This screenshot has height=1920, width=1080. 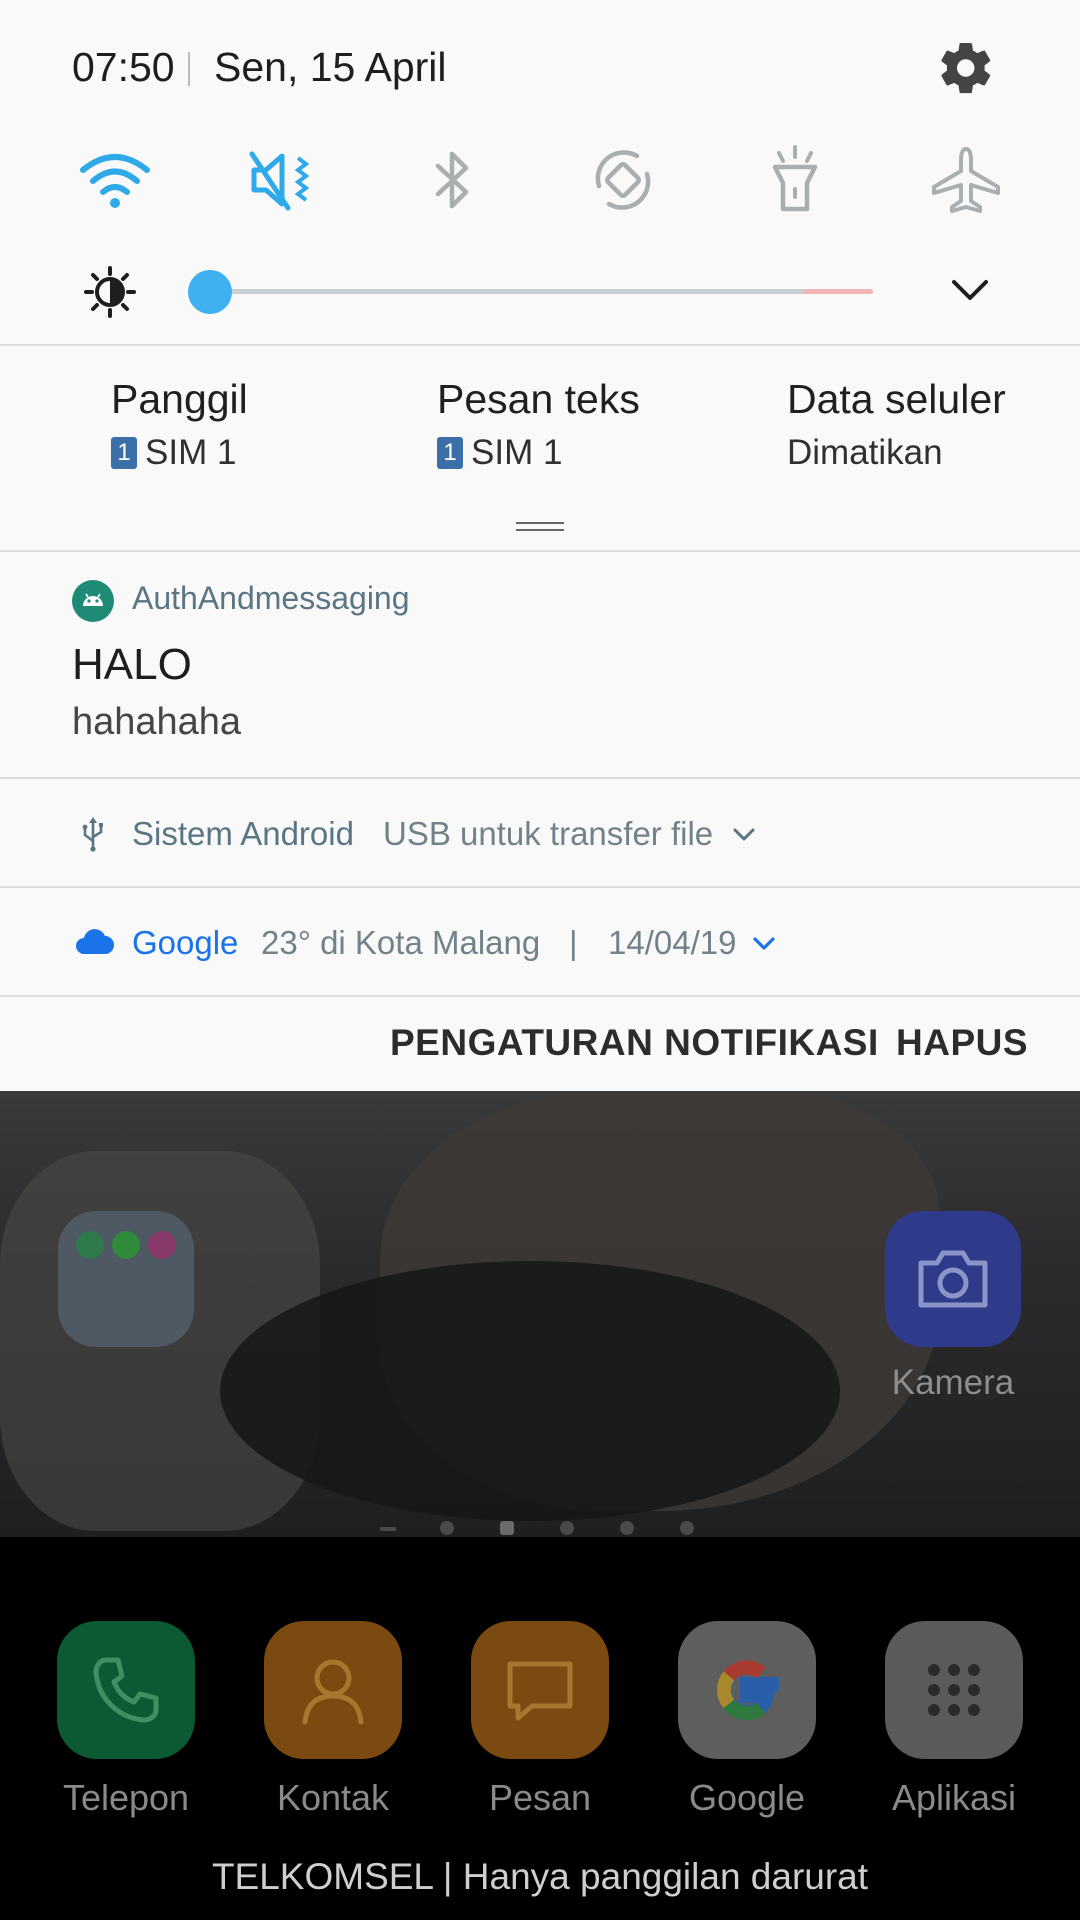 I want to click on app-folder, so click(x=126, y=1279).